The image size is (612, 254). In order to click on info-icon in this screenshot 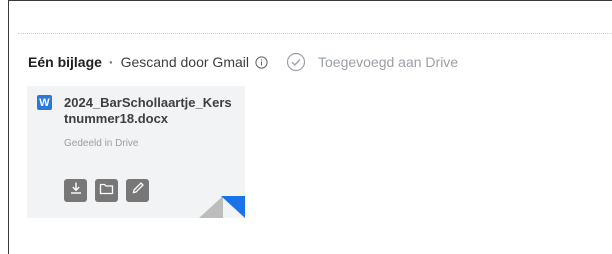, I will do `click(261, 62)`.